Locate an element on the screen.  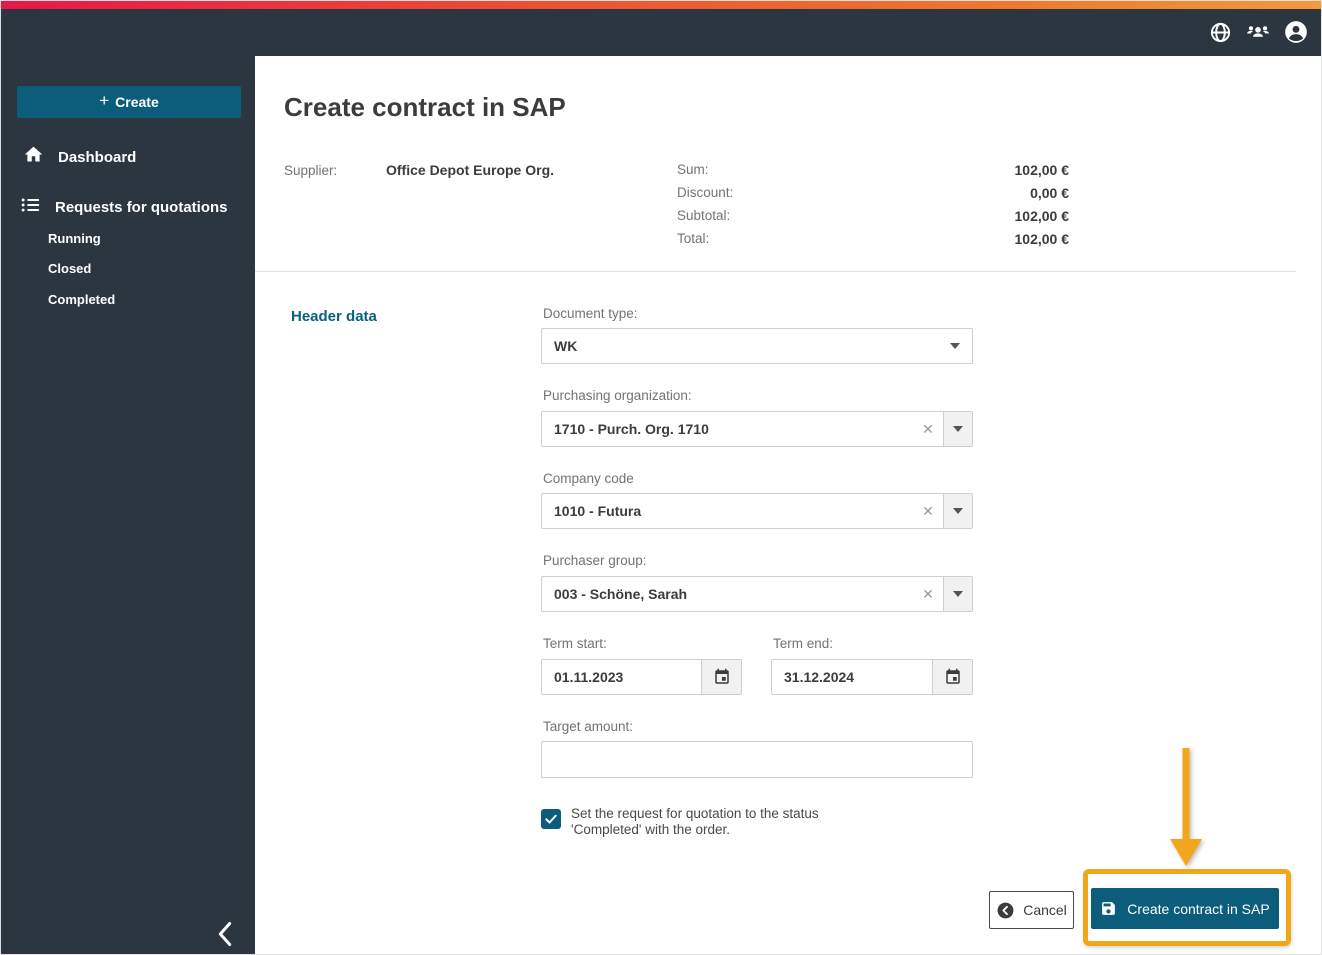
list-icon is located at coordinates (30, 207).